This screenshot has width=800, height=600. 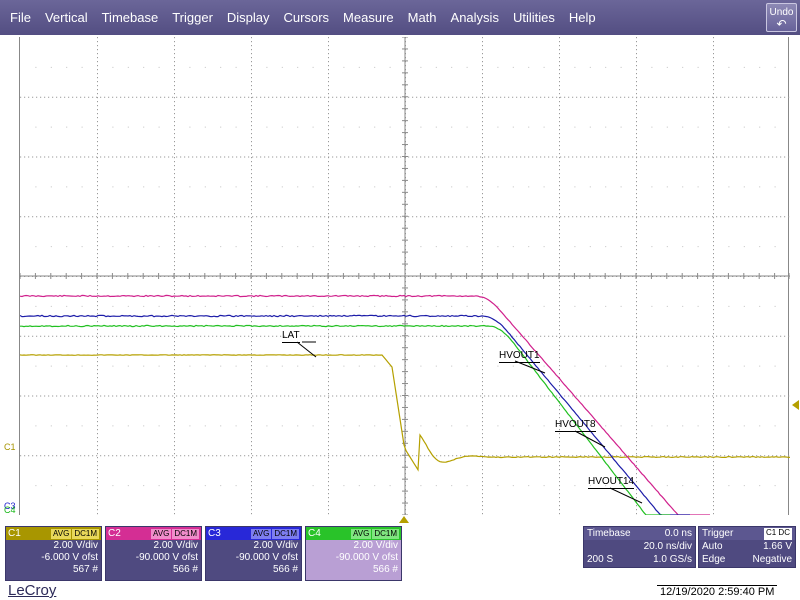 I want to click on trace-label-lat: LAT, so click(x=291, y=337).